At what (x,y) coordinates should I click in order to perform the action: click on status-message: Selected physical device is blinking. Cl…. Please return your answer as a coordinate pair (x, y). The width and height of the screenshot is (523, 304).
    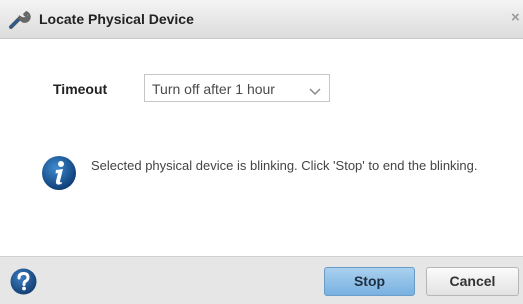
    Looking at the image, I should click on (284, 165).